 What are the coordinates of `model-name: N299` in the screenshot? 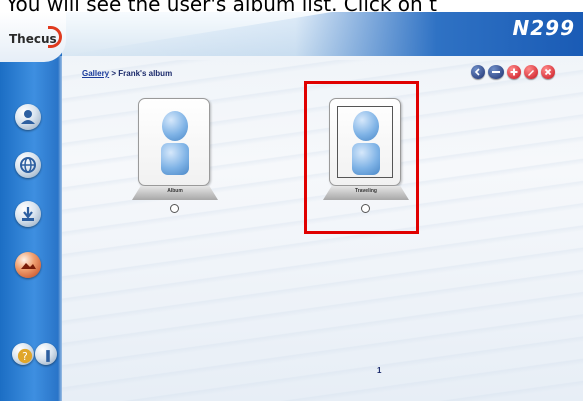 It's located at (543, 28).